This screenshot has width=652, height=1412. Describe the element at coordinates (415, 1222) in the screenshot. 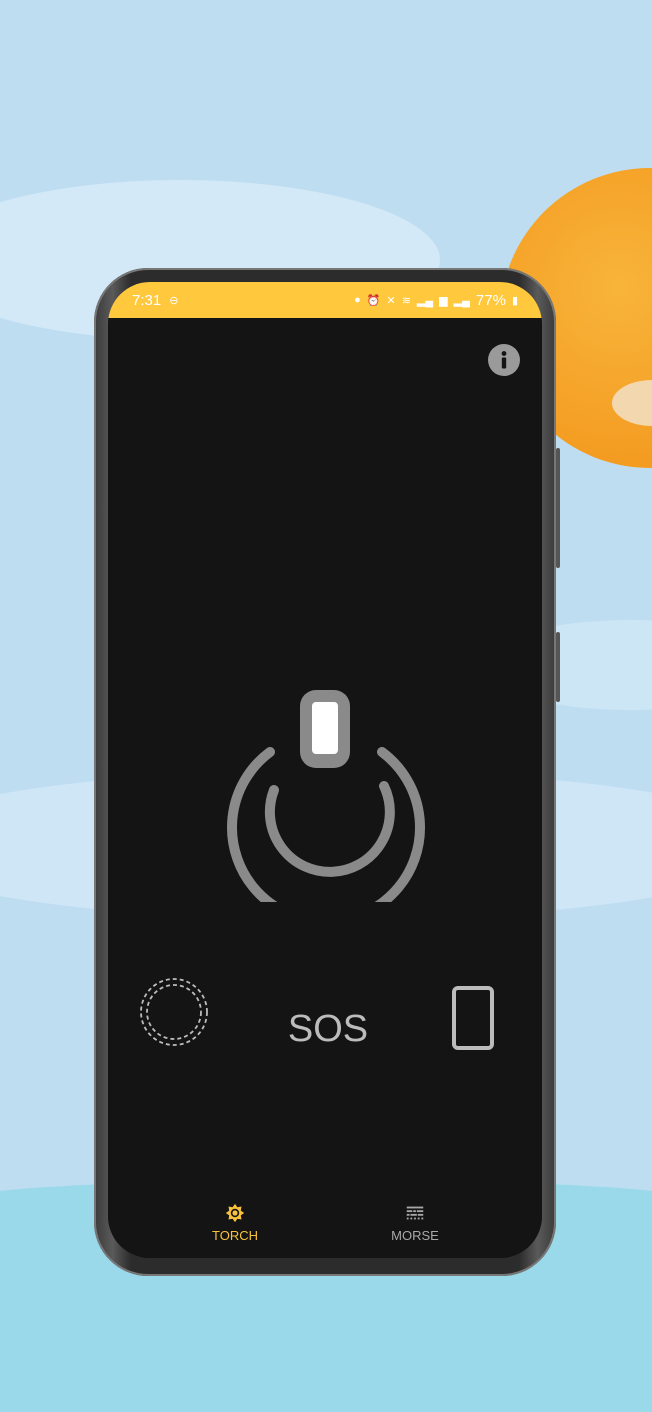

I see `nav-morse: MORSE` at that location.